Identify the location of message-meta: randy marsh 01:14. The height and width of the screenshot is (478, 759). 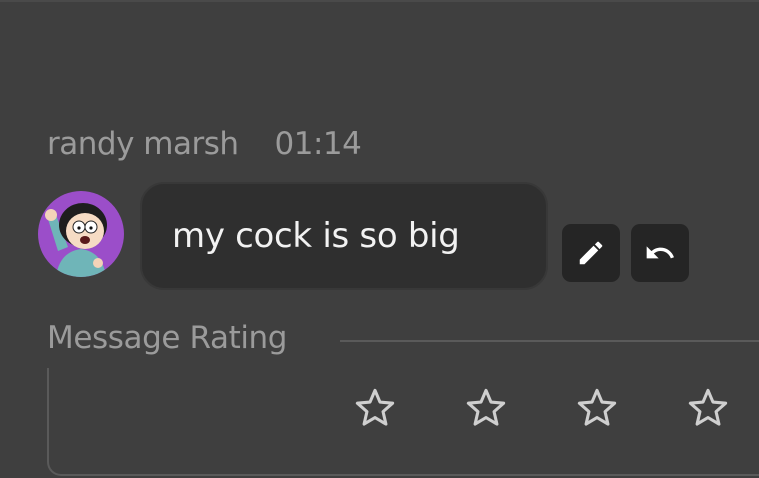
(204, 144).